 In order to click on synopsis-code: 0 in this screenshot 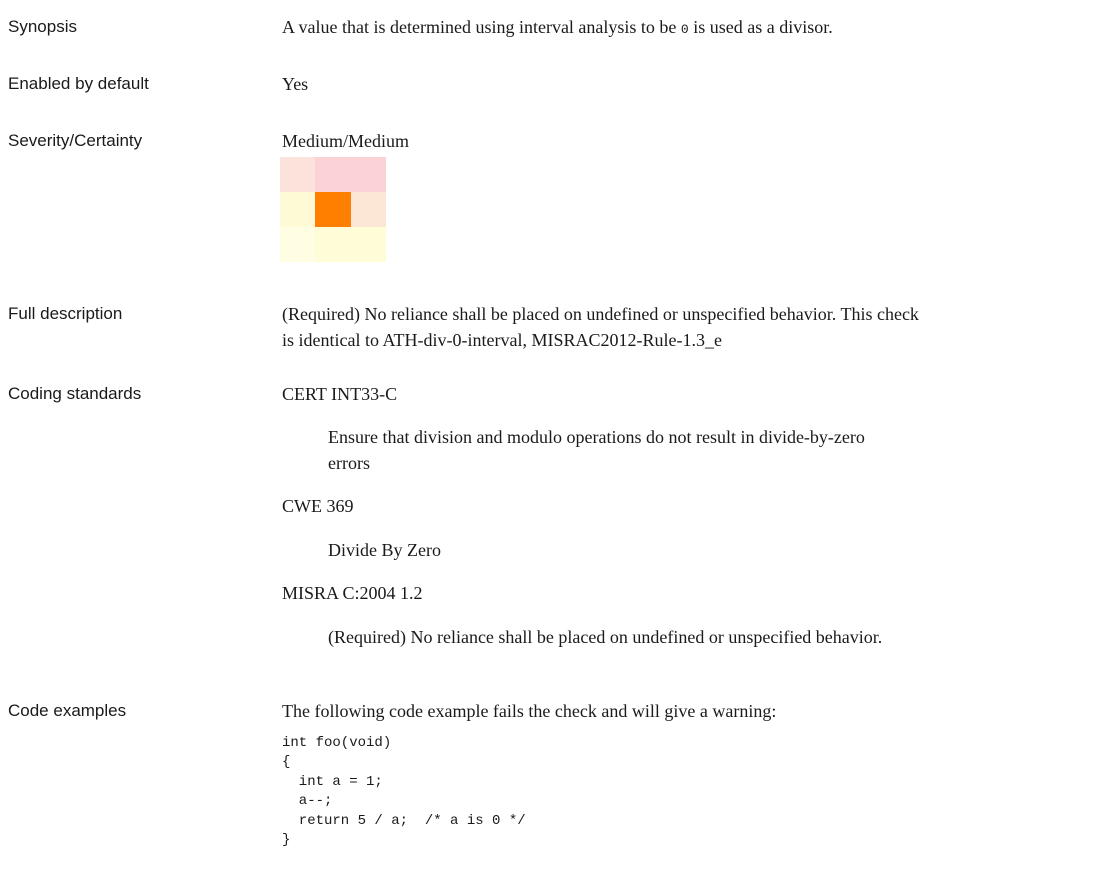, I will do `click(684, 29)`.